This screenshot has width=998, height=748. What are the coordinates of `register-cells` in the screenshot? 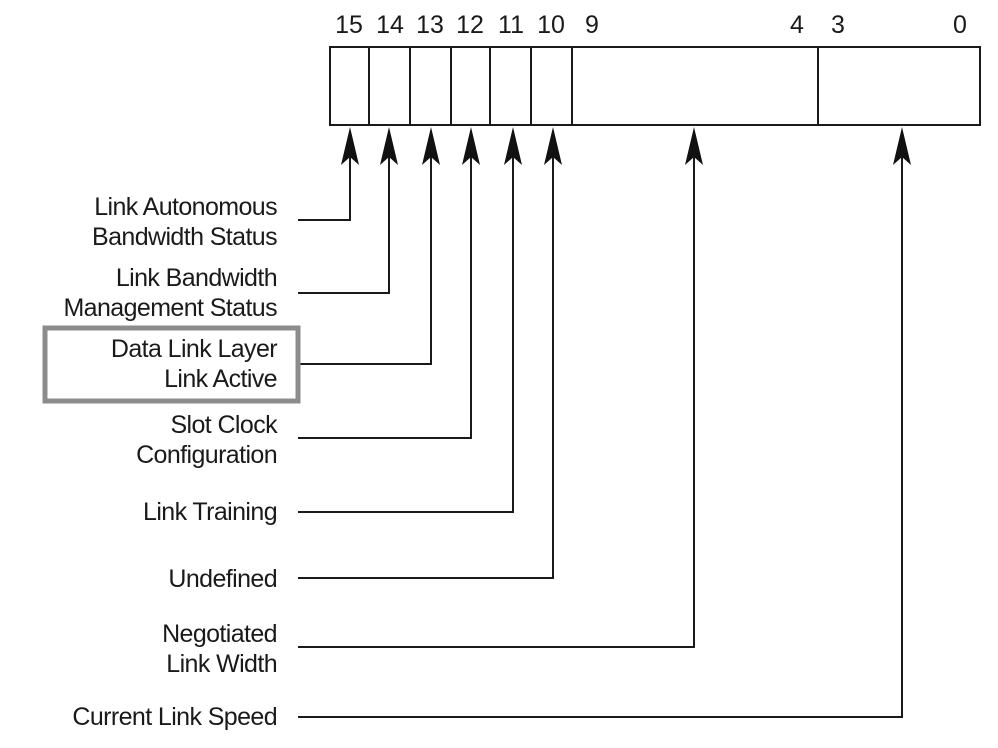 It's located at (655, 86).